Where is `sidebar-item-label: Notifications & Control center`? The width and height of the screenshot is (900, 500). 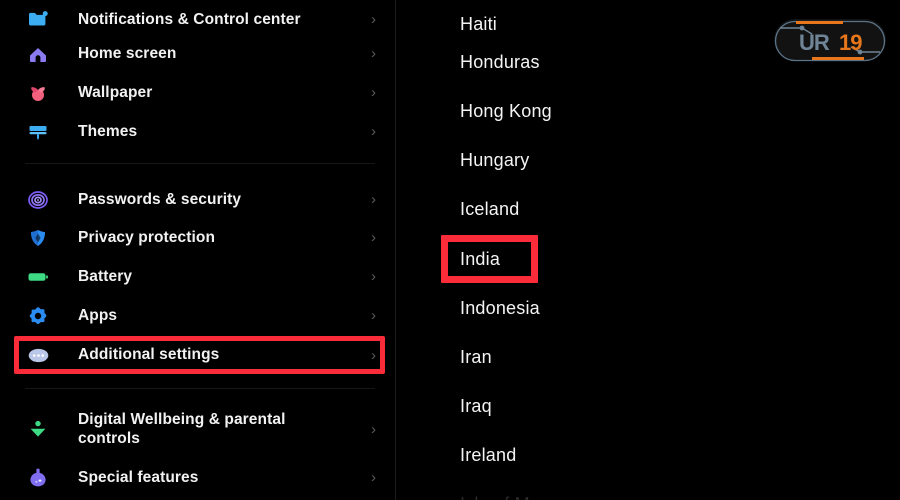
sidebar-item-label: Notifications & Control center is located at coordinates (189, 19).